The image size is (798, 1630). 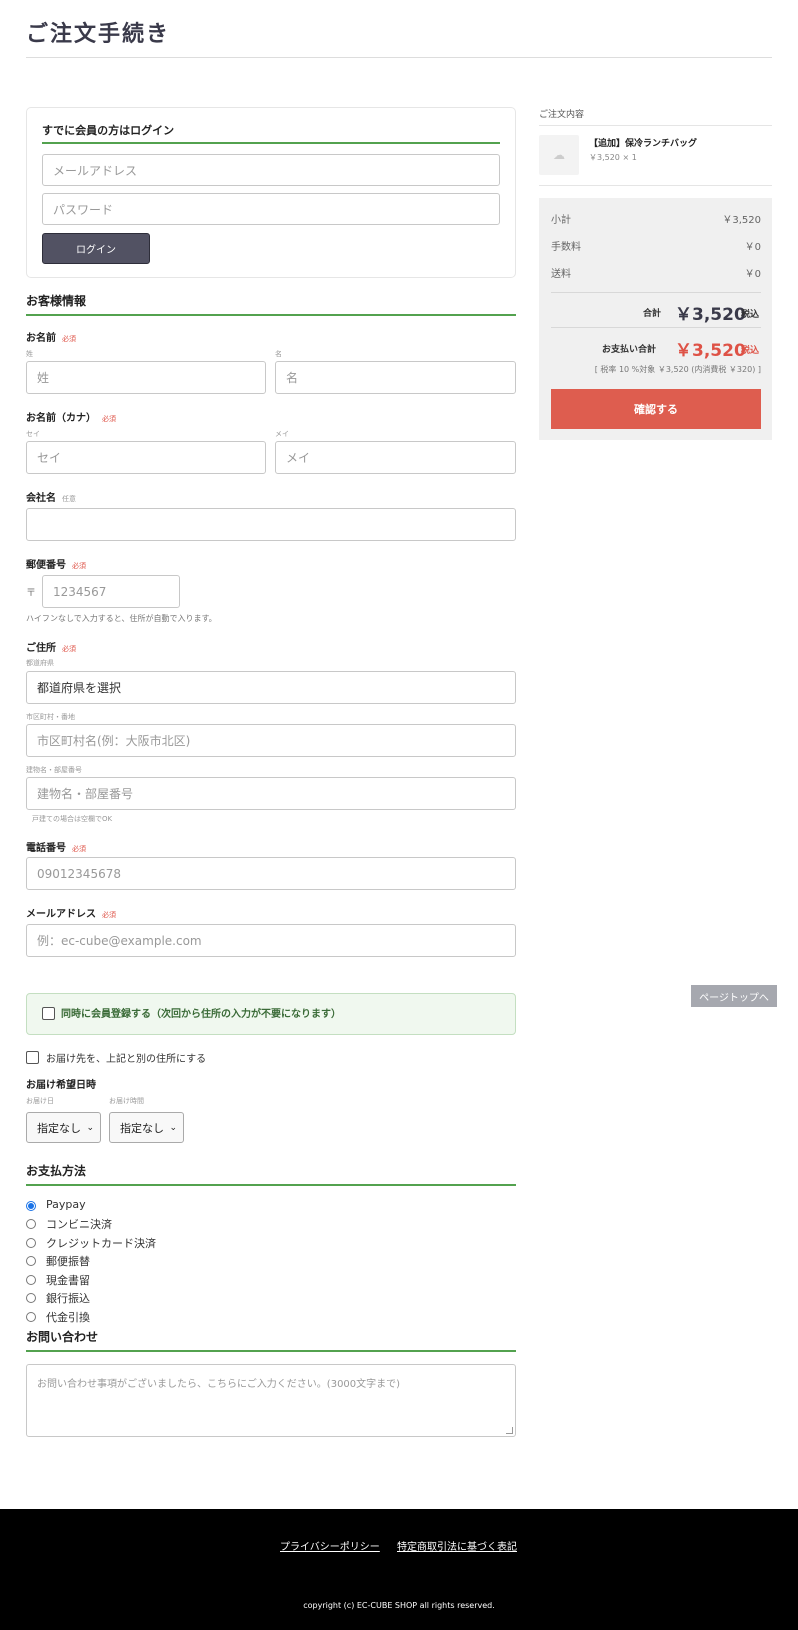 What do you see at coordinates (656, 409) in the screenshot?
I see `confirm-button: 確認する` at bounding box center [656, 409].